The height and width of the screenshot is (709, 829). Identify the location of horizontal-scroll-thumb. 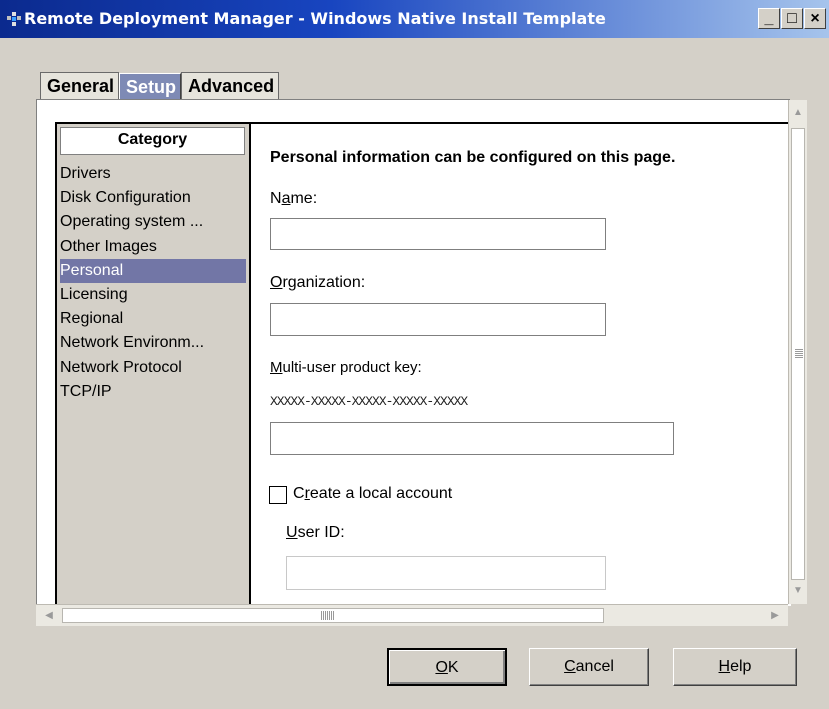
(333, 615).